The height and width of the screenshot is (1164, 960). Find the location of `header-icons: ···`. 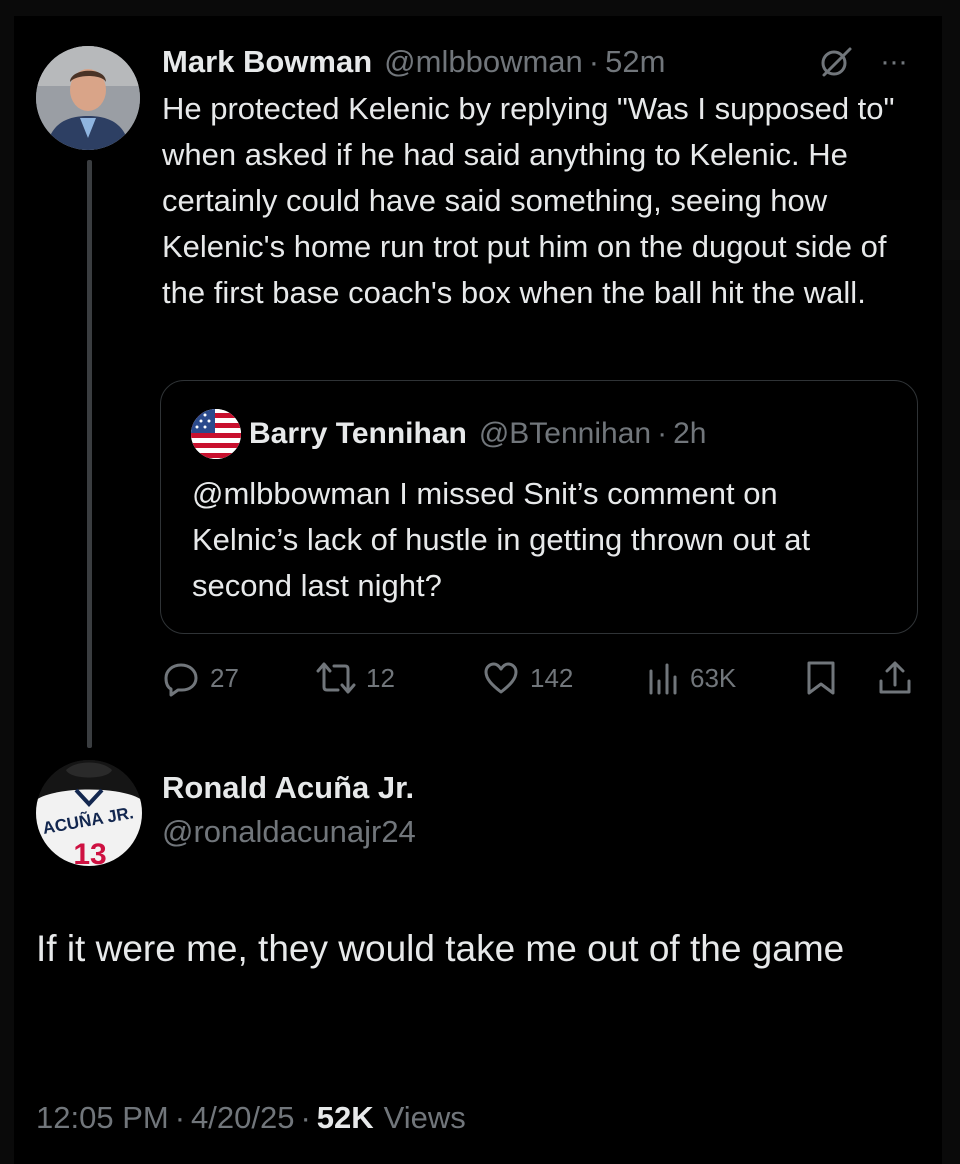

header-icons: ··· is located at coordinates (863, 62).